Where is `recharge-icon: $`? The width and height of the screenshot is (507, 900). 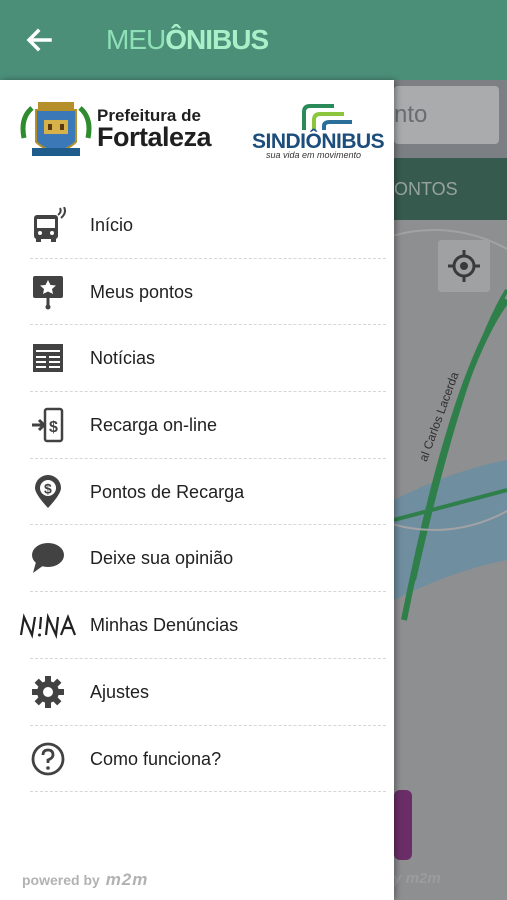 recharge-icon: $ is located at coordinates (48, 425).